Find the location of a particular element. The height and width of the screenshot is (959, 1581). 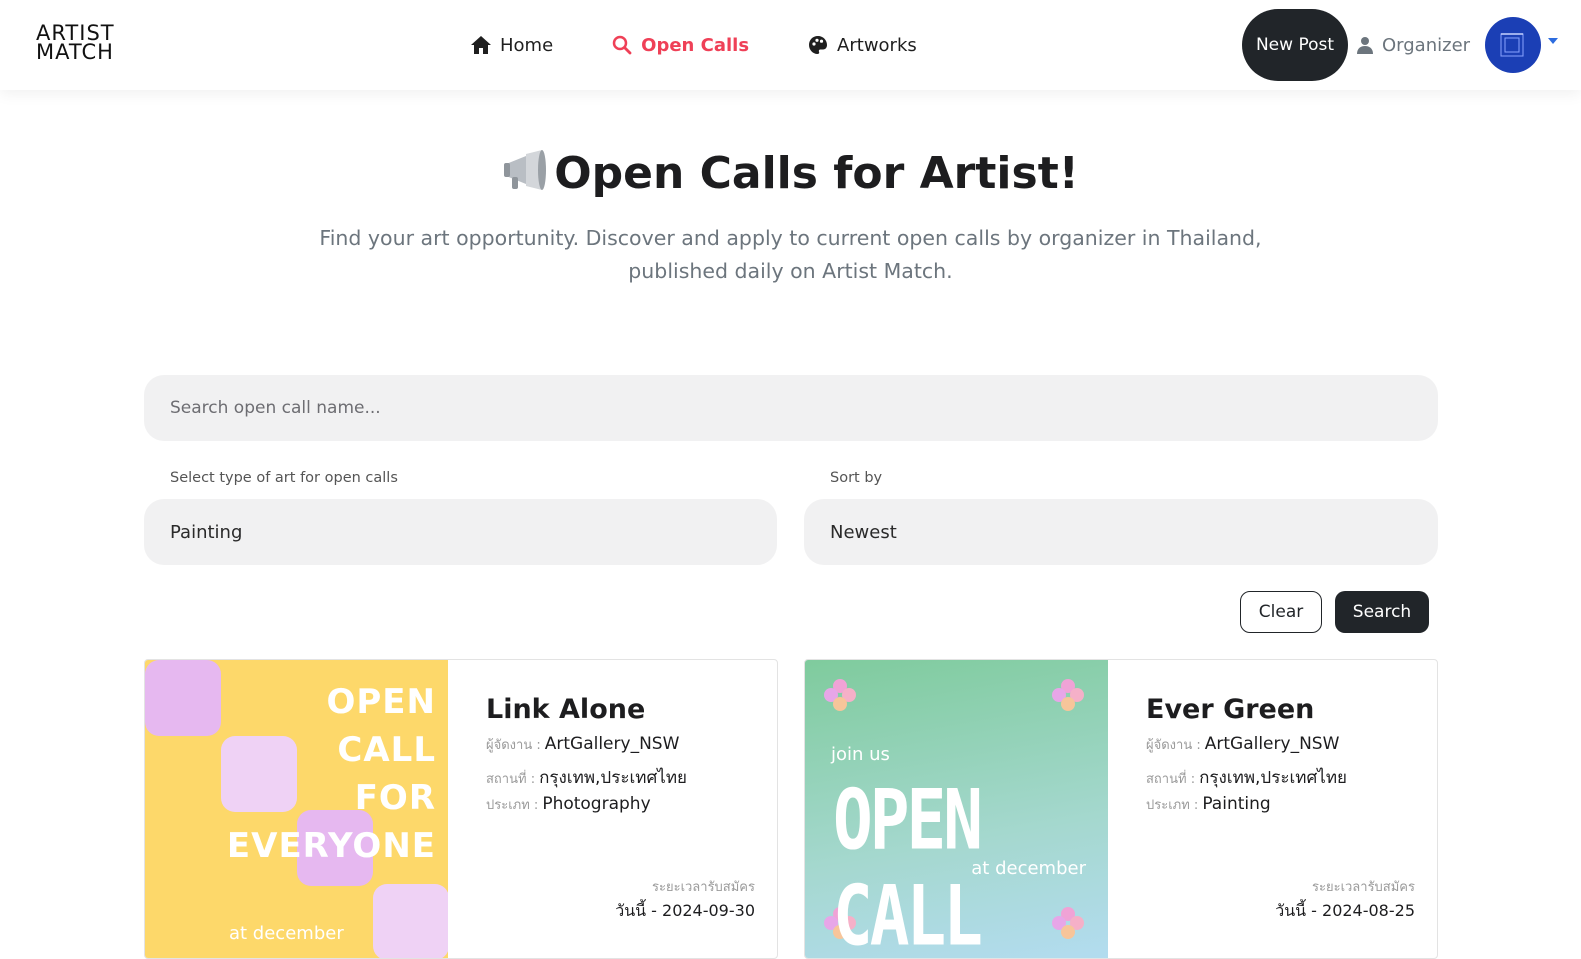

art-type-select: Painting is located at coordinates (460, 532).